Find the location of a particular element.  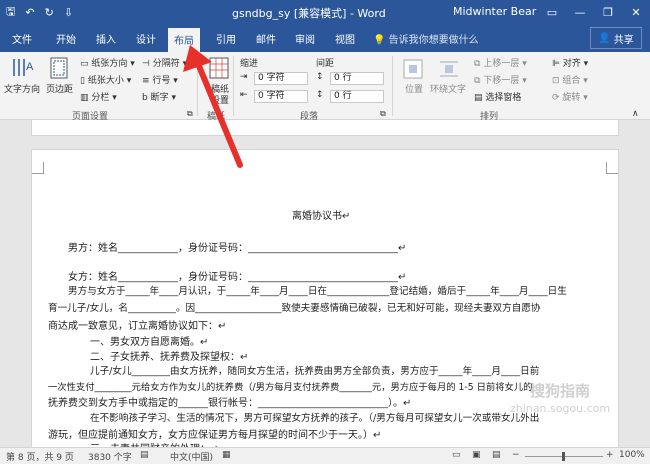

lightbulb-icon: 💡 is located at coordinates (379, 40).